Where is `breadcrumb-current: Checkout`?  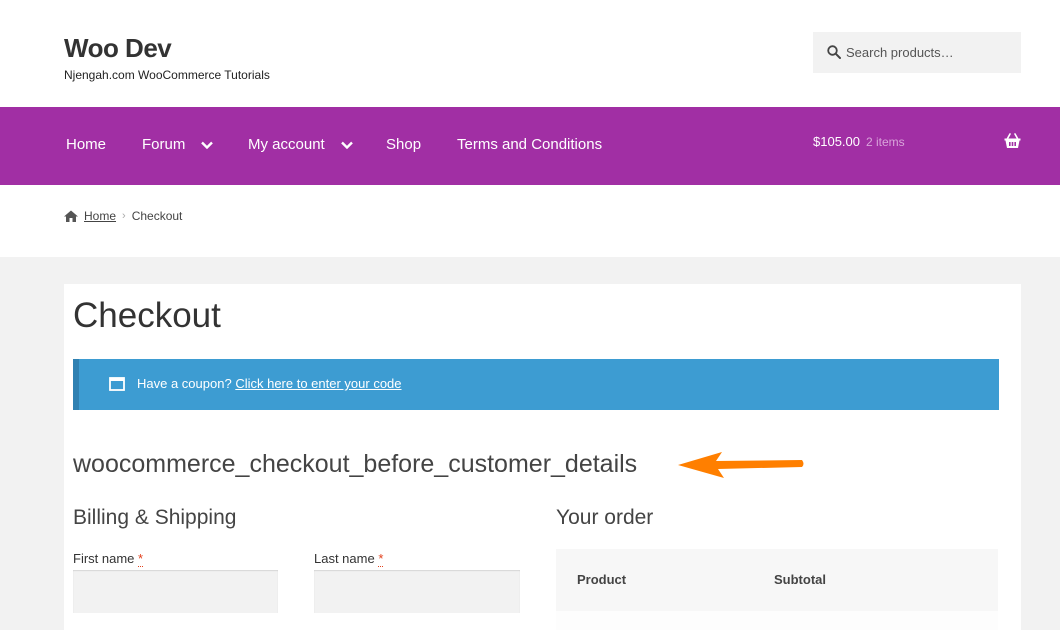 breadcrumb-current: Checkout is located at coordinates (157, 216).